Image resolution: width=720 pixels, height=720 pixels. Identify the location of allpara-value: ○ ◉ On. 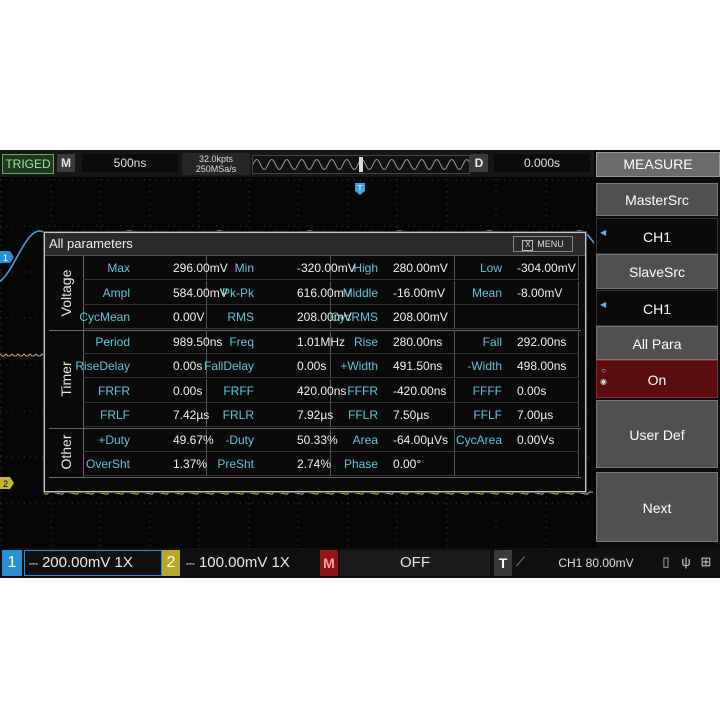
(657, 379).